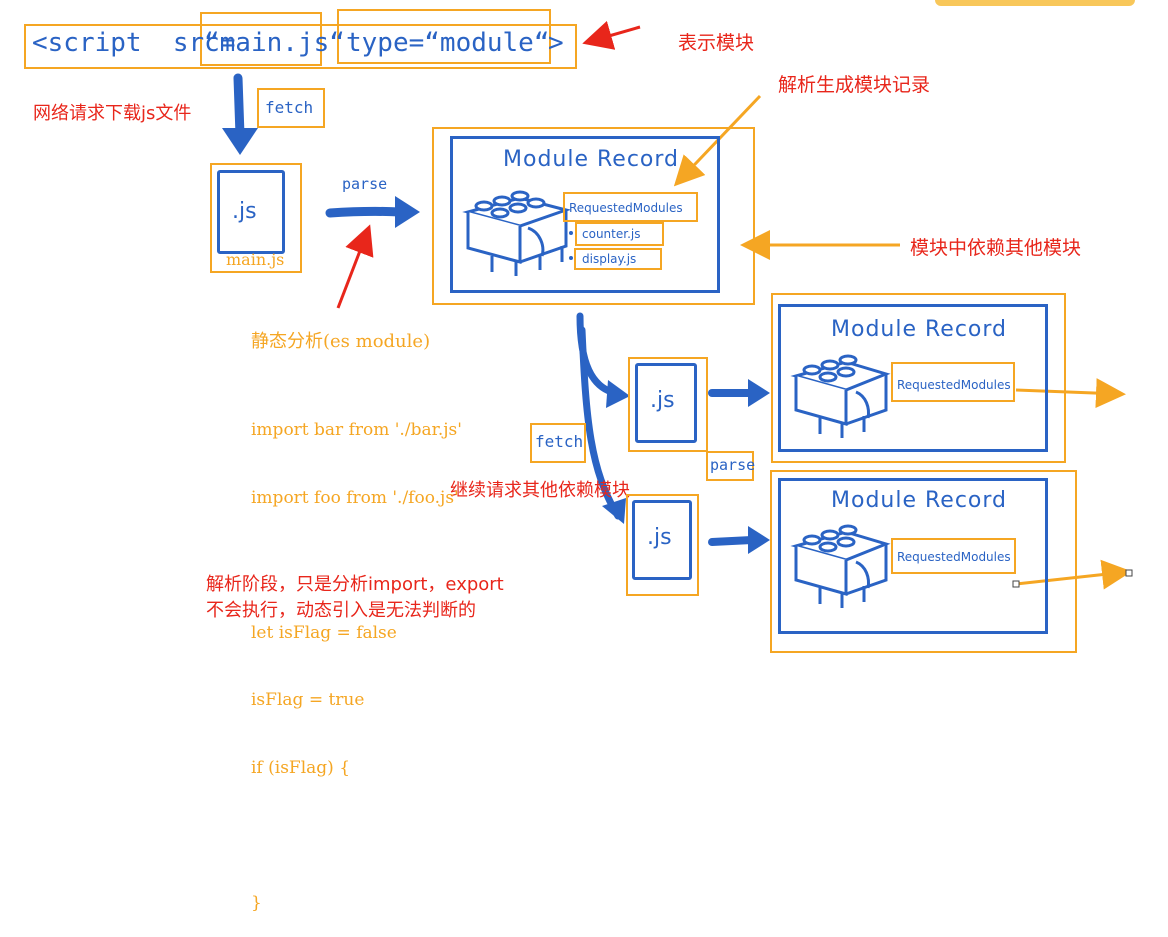  What do you see at coordinates (919, 500) in the screenshot?
I see `module-record-3-title: Module Record` at bounding box center [919, 500].